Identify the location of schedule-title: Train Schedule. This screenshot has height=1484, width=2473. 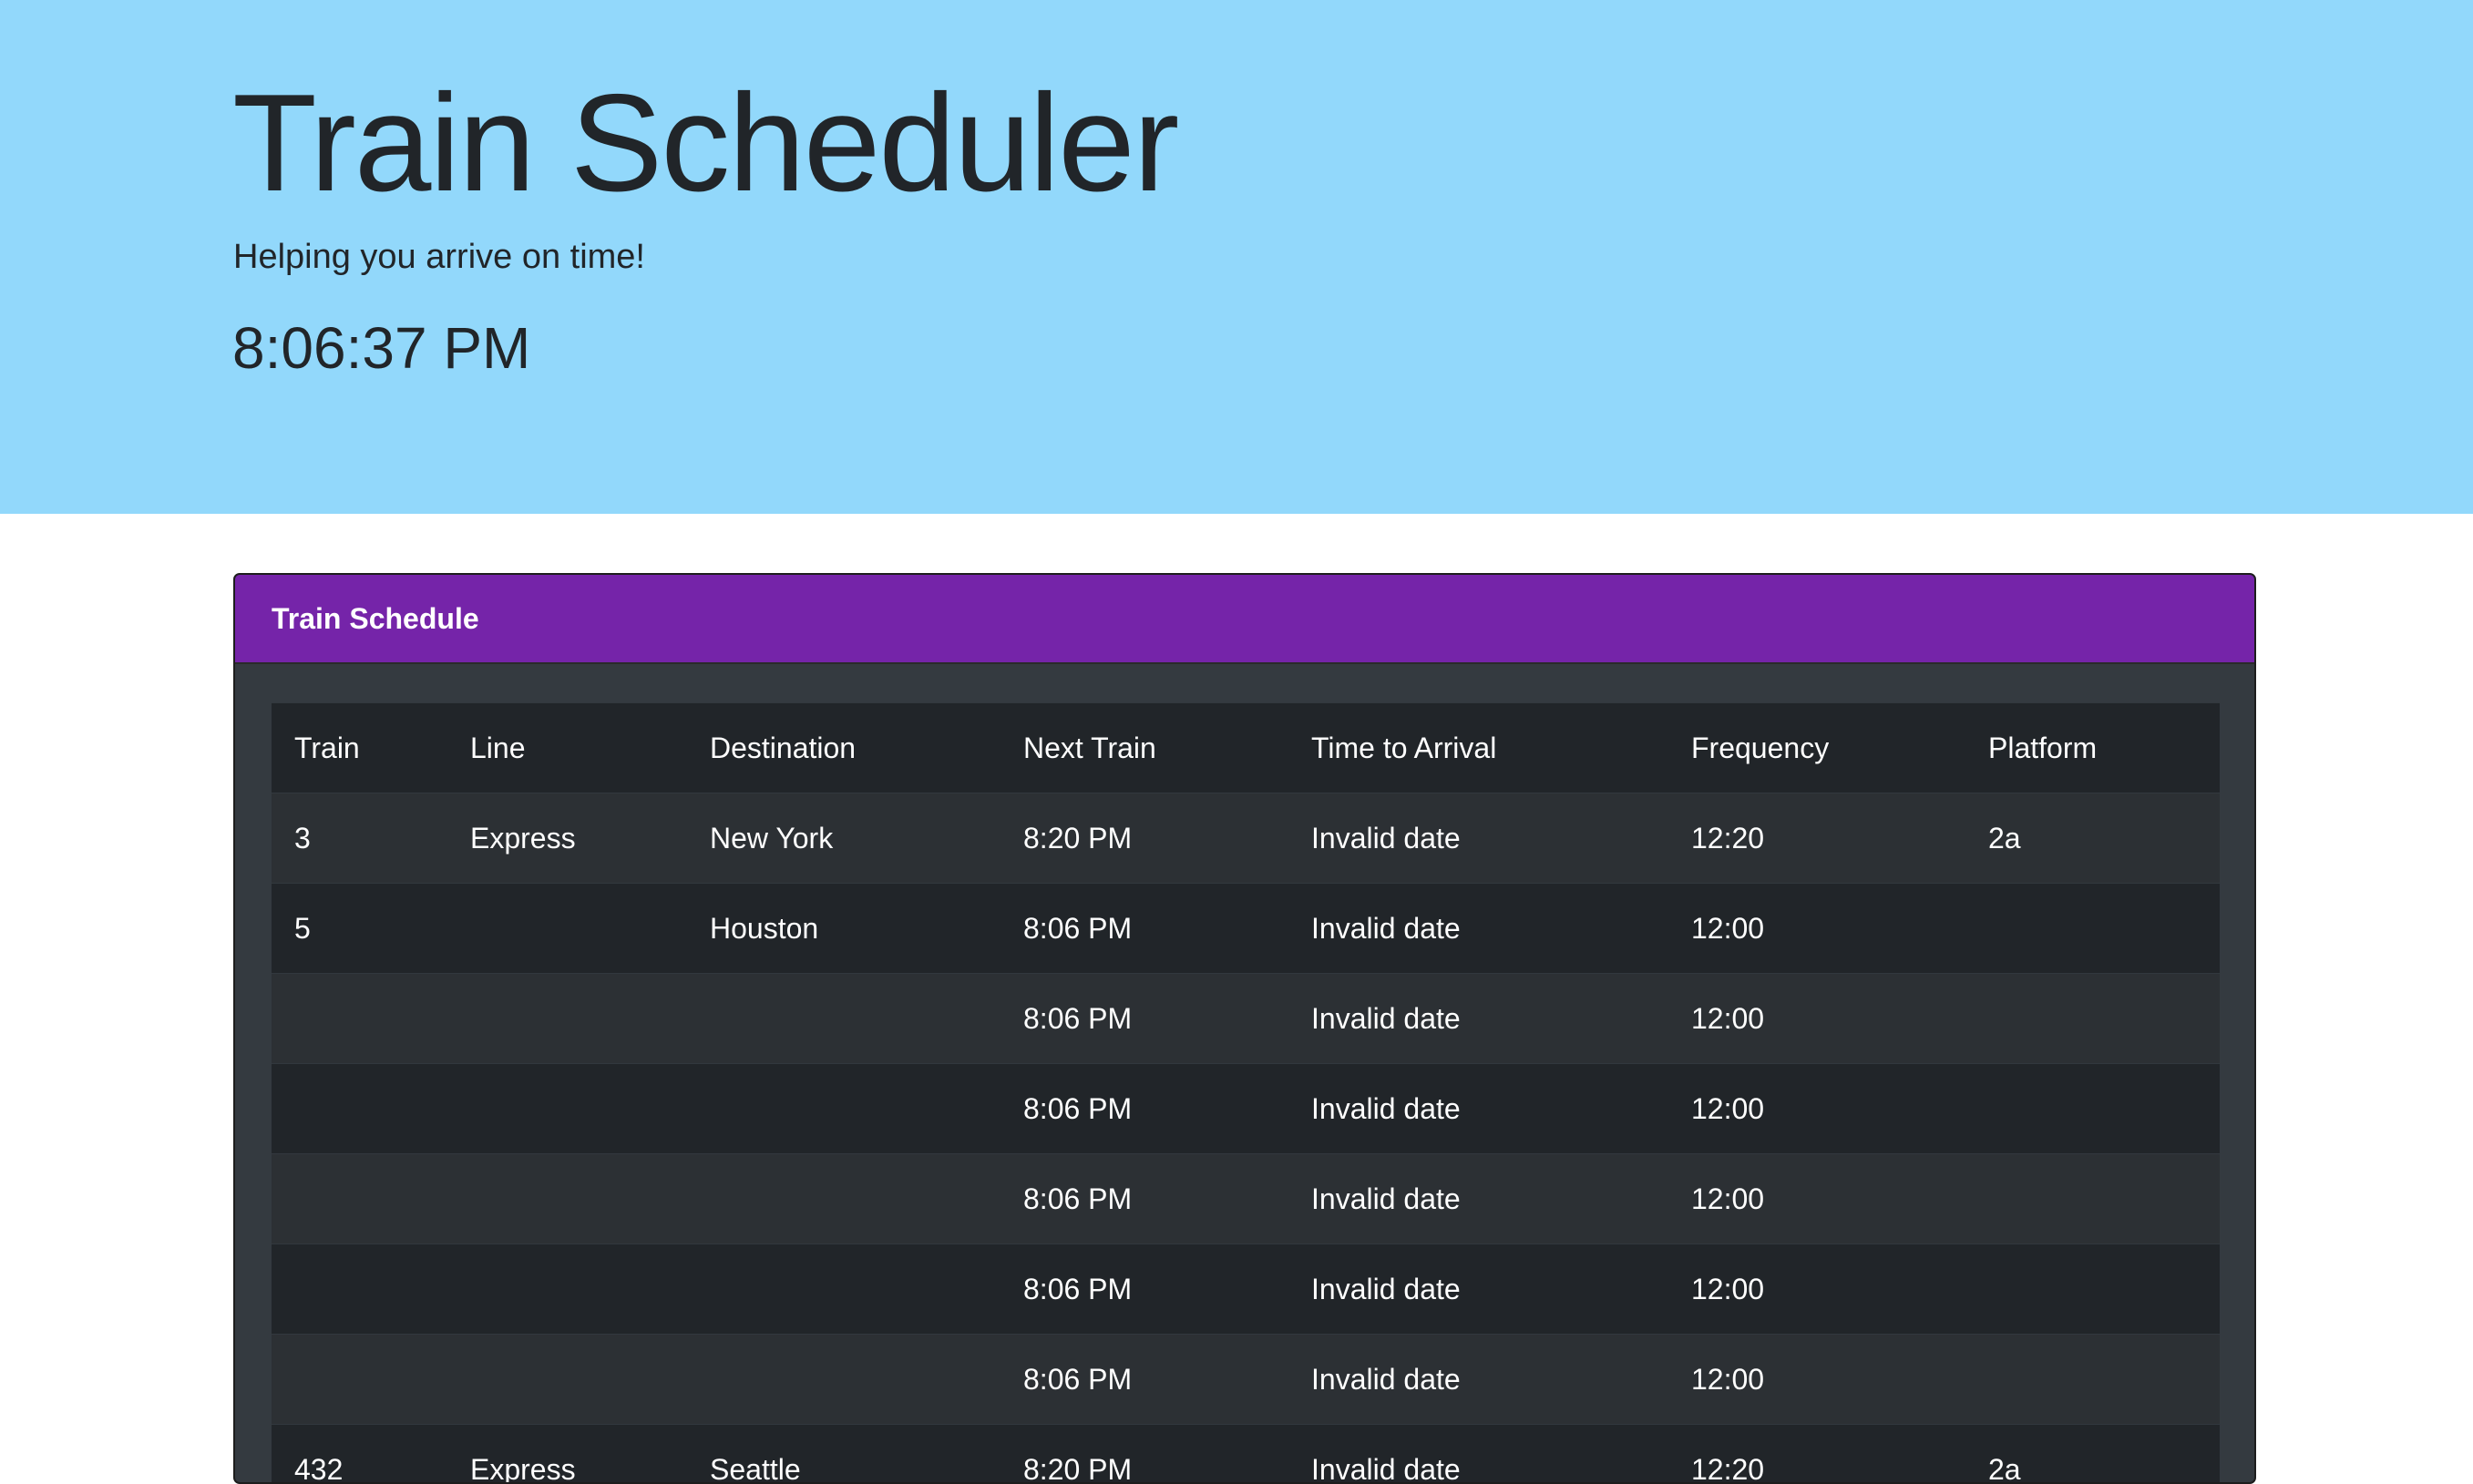
(375, 618).